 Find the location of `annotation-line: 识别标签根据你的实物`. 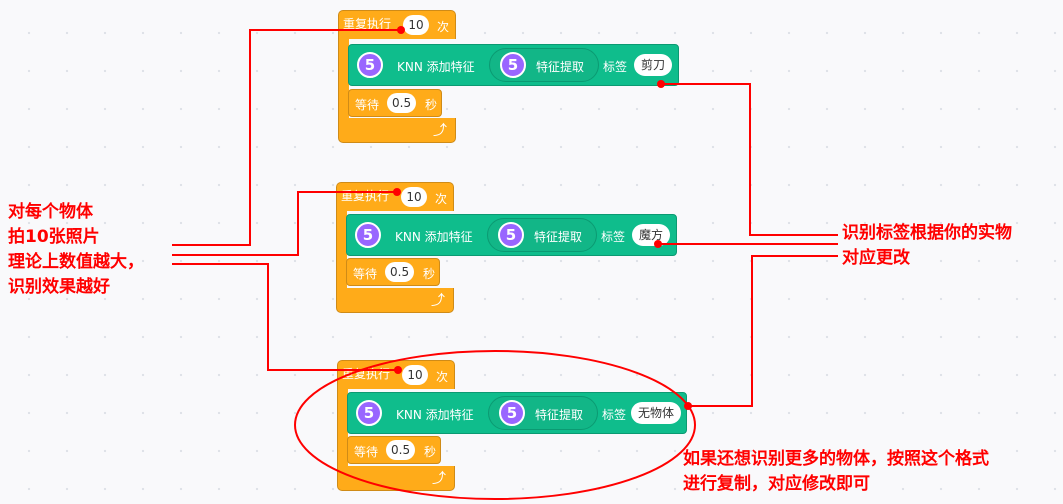

annotation-line: 识别标签根据你的实物 is located at coordinates (927, 233).